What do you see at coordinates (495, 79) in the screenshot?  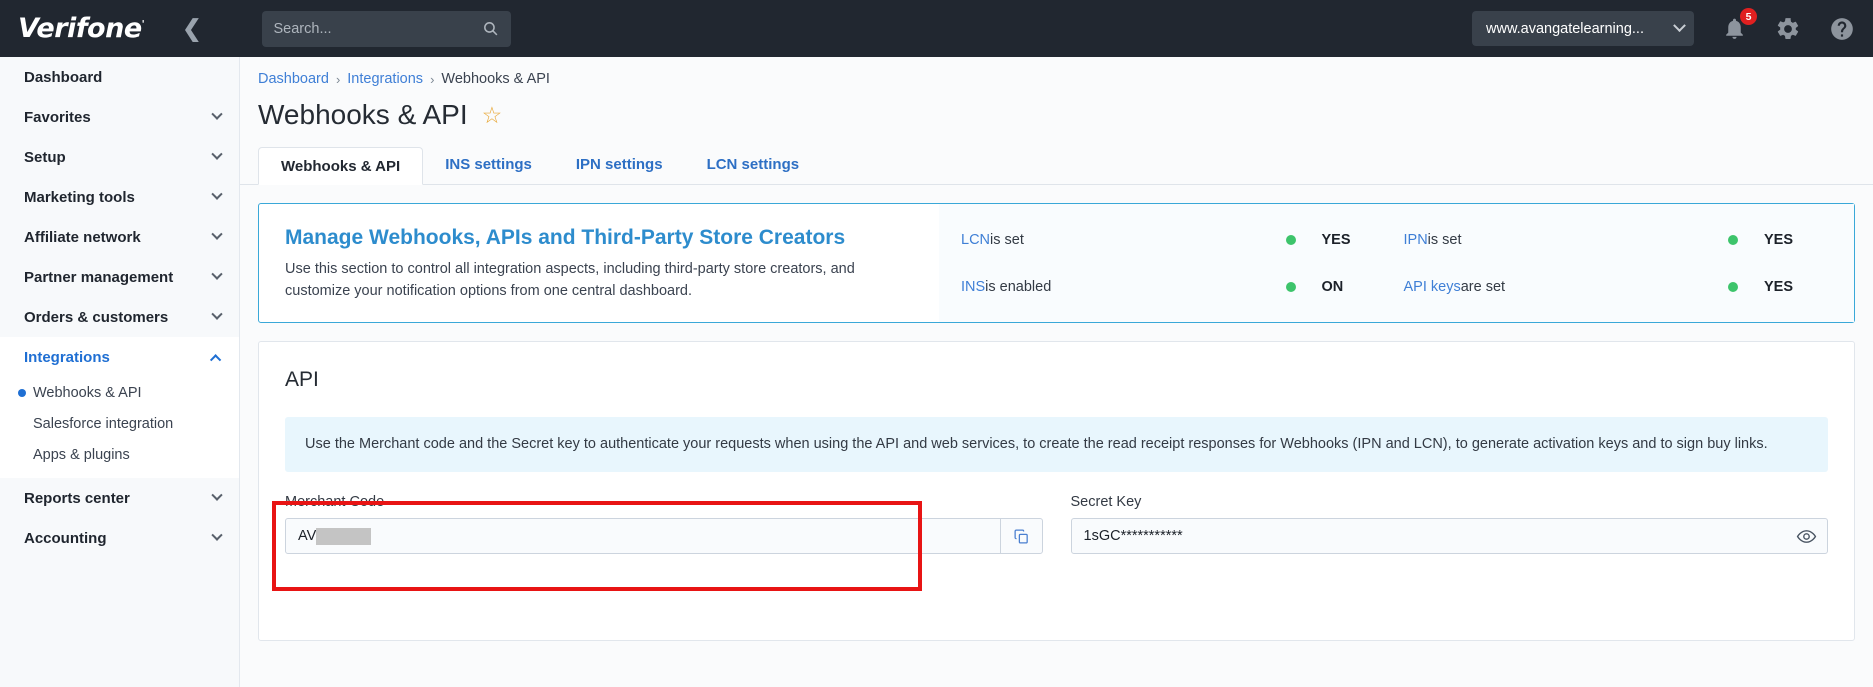 I see `breadcrumb-current: Webhooks & API` at bounding box center [495, 79].